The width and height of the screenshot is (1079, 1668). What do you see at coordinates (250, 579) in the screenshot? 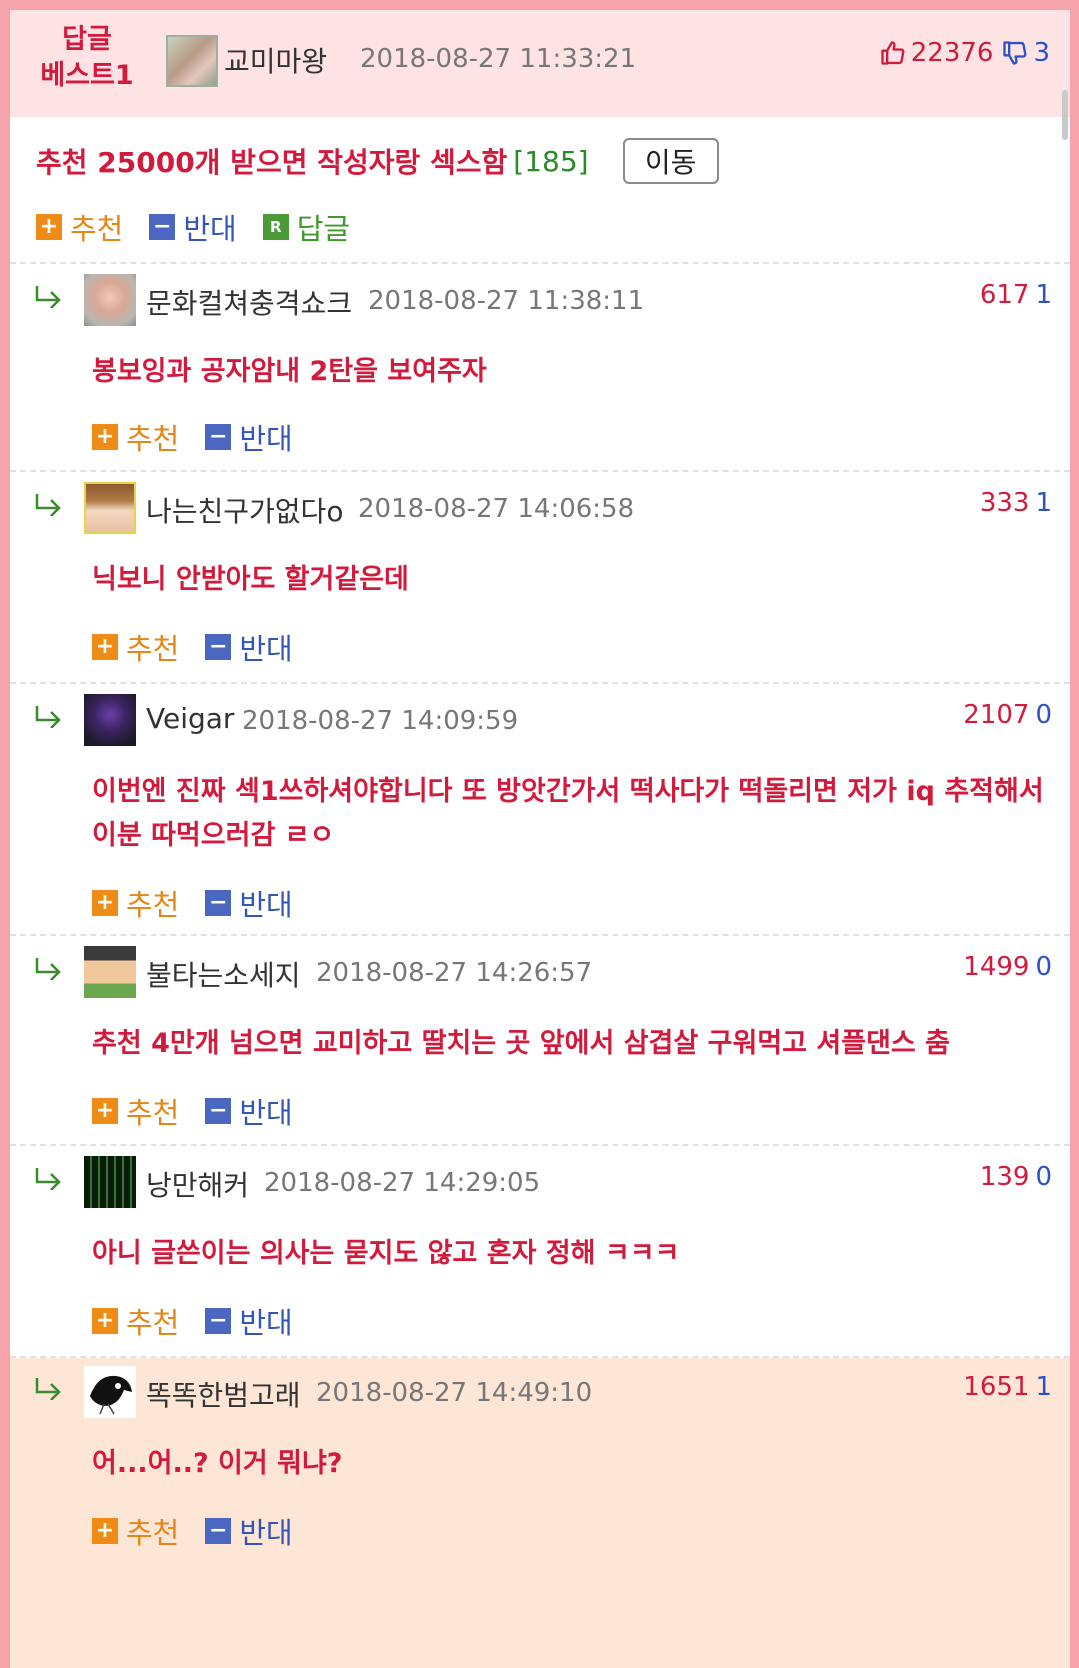
I see `comment-text: 닉보니 안받아도 할거같은데` at bounding box center [250, 579].